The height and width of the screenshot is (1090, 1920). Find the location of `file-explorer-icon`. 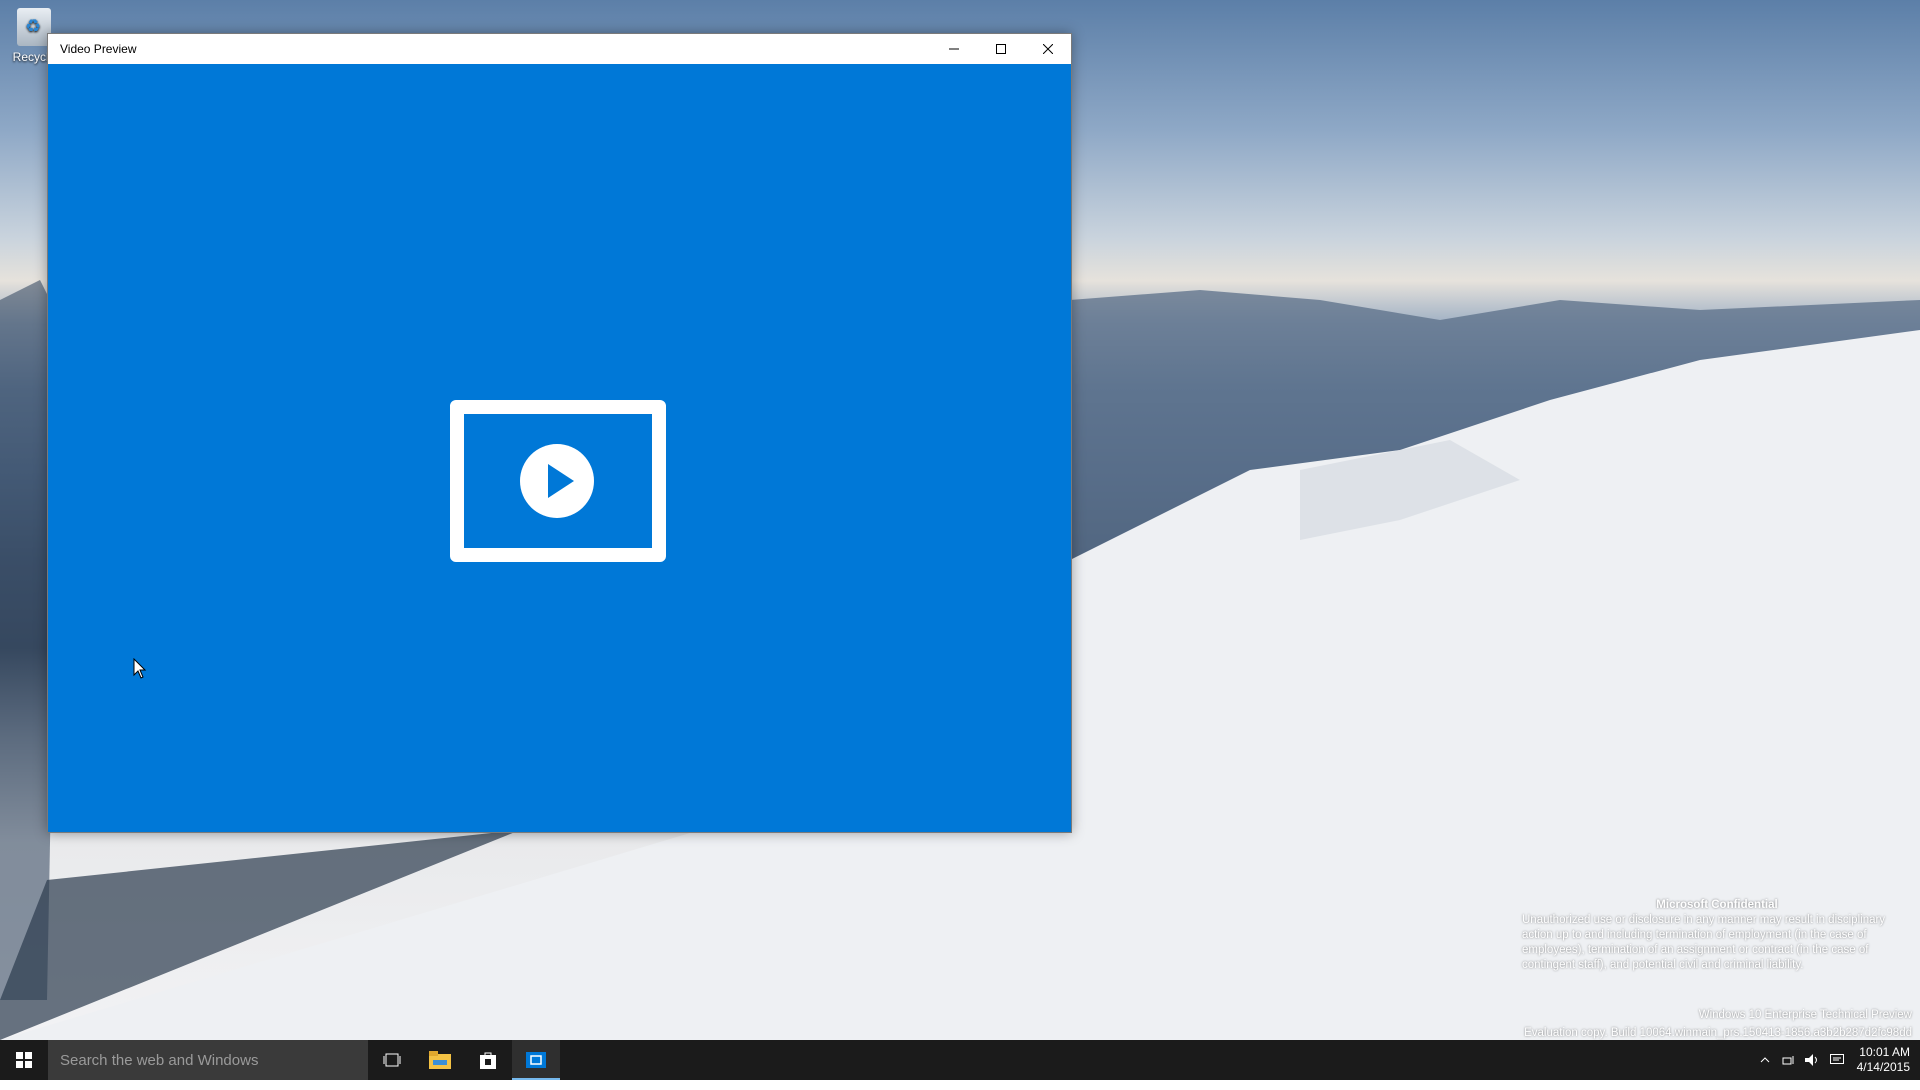

file-explorer-icon is located at coordinates (440, 1060).